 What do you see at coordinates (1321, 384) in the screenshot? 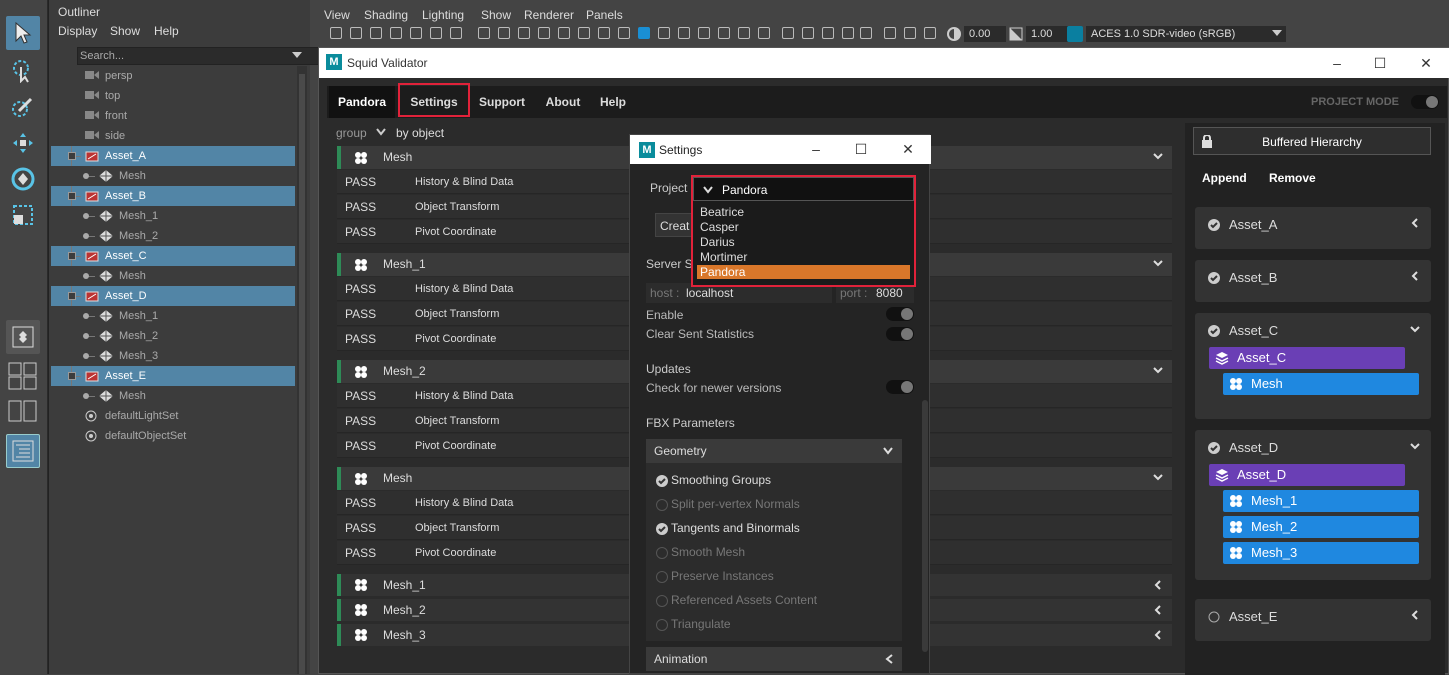
I see `mesh-node-pill: Mesh` at bounding box center [1321, 384].